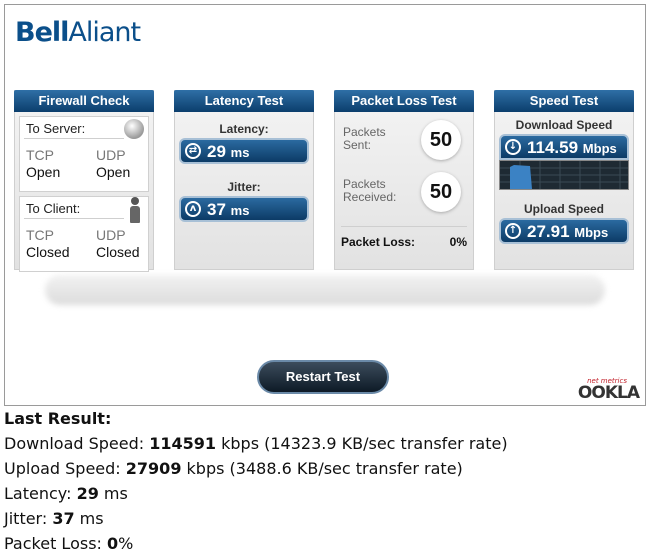  What do you see at coordinates (78, 32) in the screenshot?
I see `bell-aliant-logo: BellAliant` at bounding box center [78, 32].